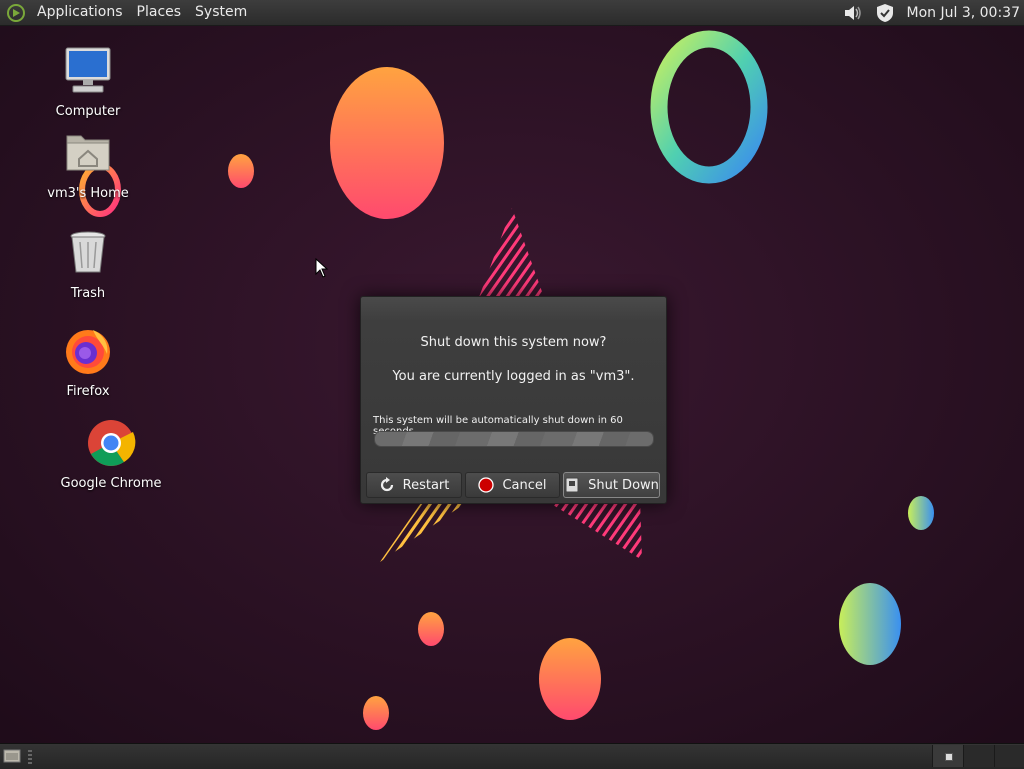 The width and height of the screenshot is (1024, 769). What do you see at coordinates (88, 252) in the screenshot?
I see `trash-icon` at bounding box center [88, 252].